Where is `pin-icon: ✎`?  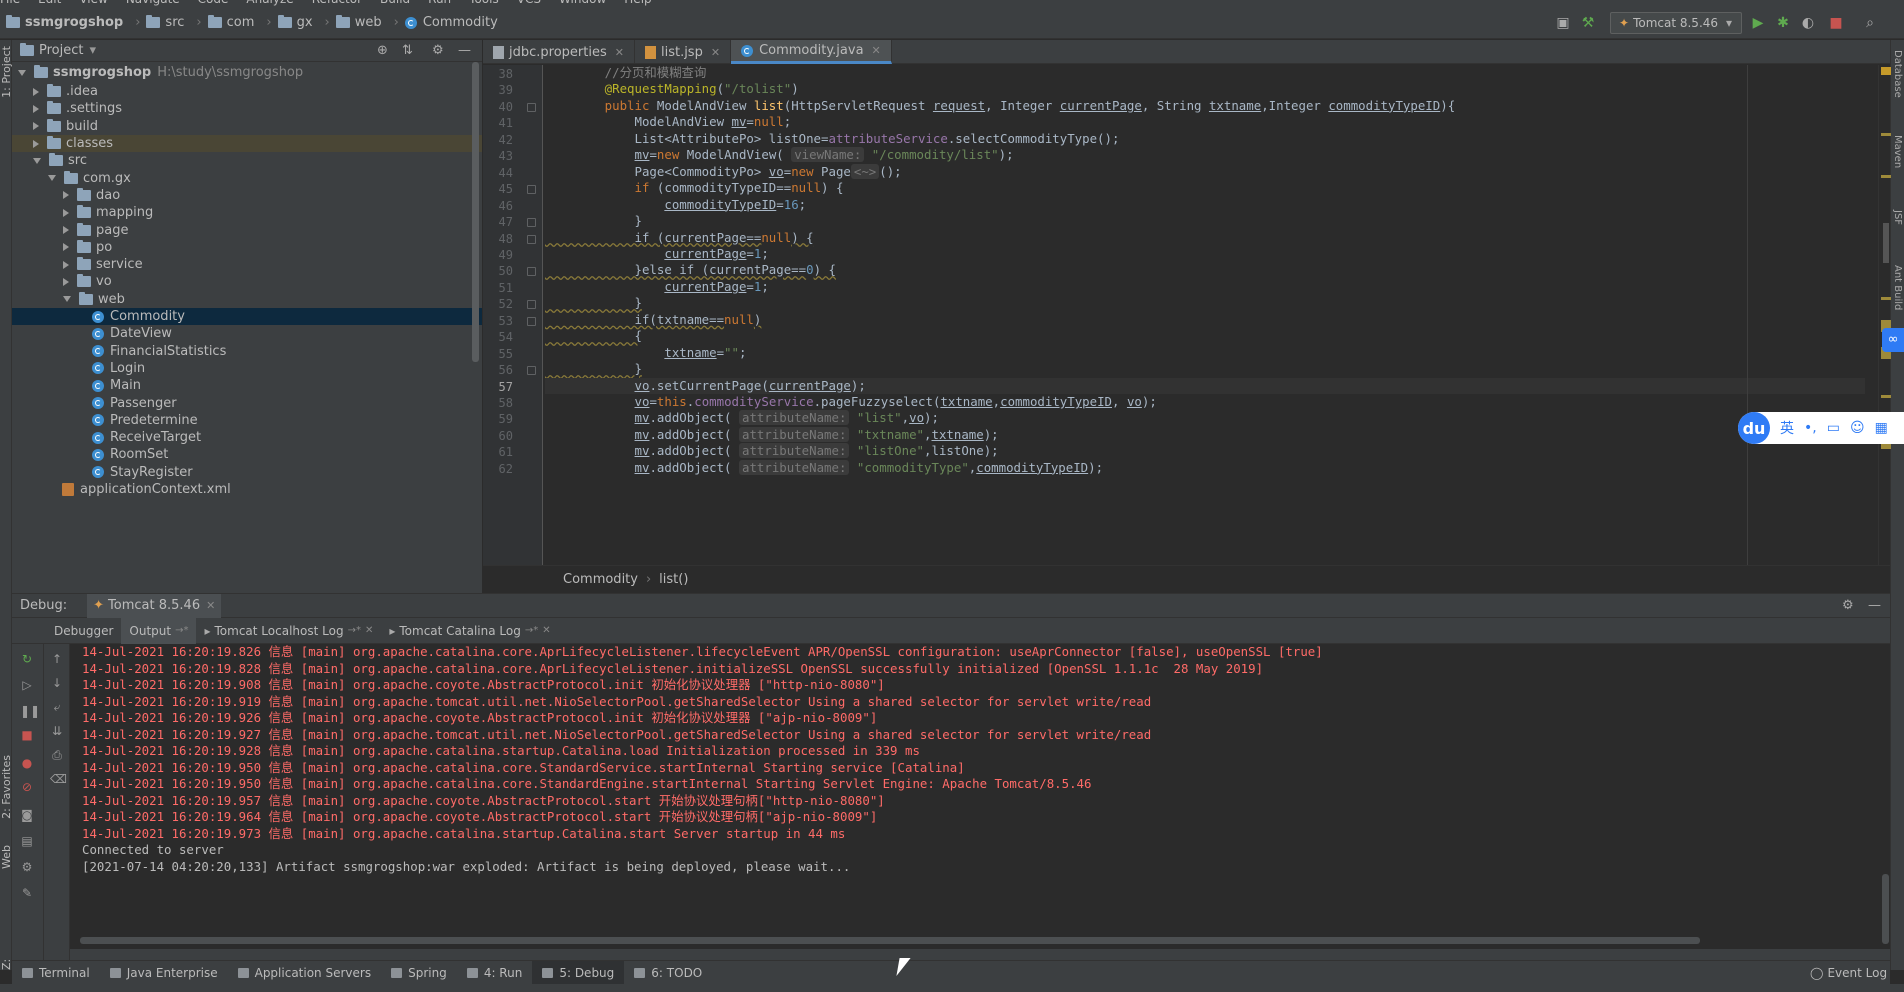
pin-icon: ✎ is located at coordinates (27, 893).